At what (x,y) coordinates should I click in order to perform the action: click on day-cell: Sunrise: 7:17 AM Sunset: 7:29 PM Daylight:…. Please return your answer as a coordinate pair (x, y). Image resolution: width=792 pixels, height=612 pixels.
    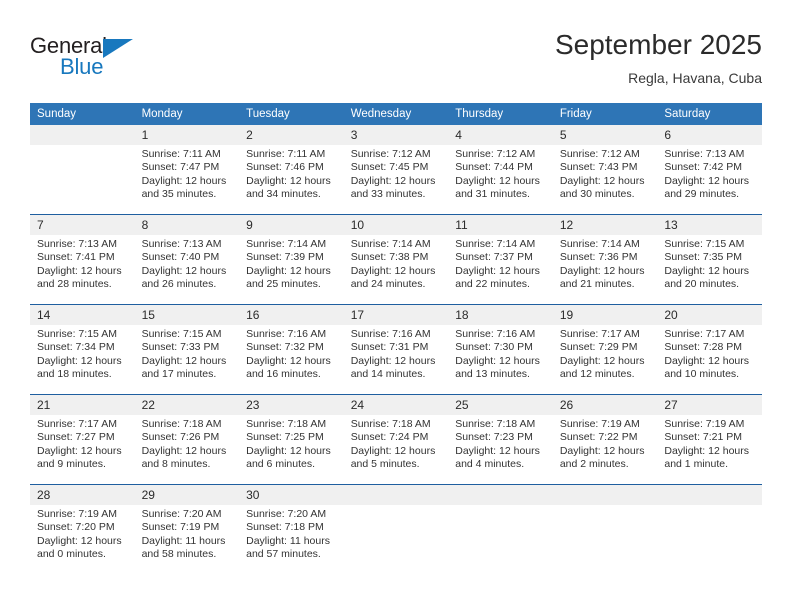
    Looking at the image, I should click on (605, 360).